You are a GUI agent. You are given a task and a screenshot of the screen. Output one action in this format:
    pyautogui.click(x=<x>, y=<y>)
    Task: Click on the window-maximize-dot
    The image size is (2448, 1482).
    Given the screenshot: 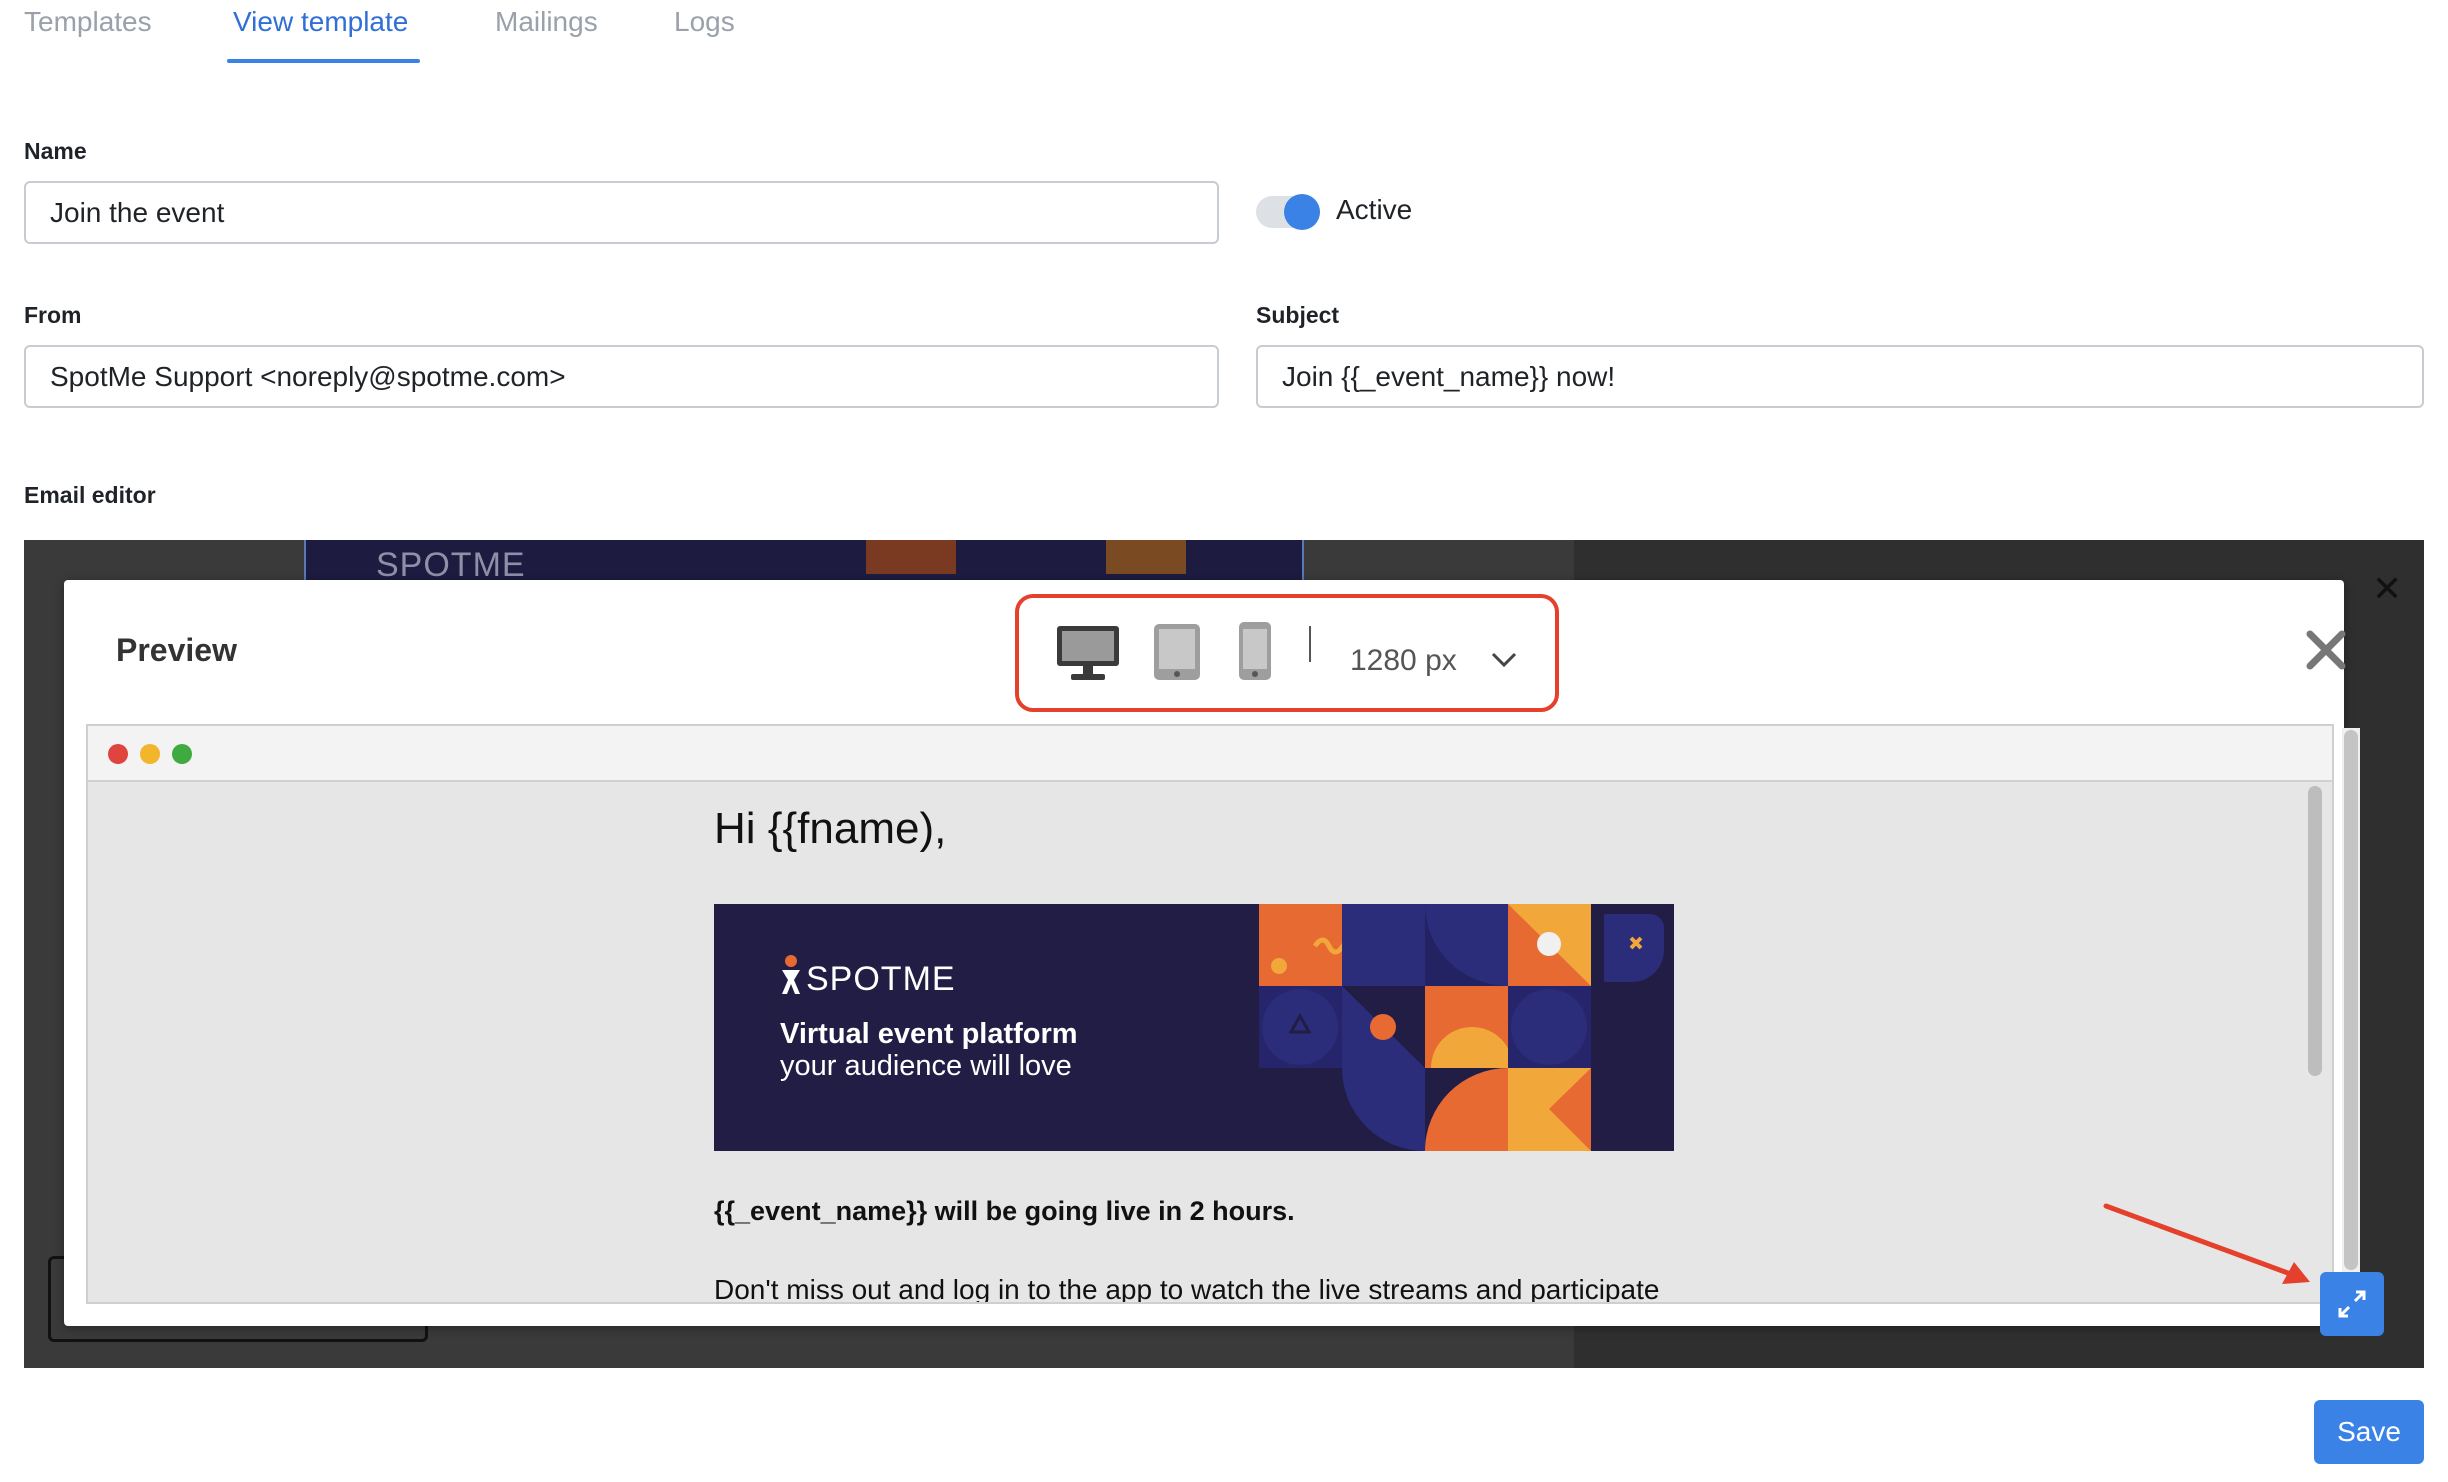 What is the action you would take?
    pyautogui.click(x=182, y=754)
    